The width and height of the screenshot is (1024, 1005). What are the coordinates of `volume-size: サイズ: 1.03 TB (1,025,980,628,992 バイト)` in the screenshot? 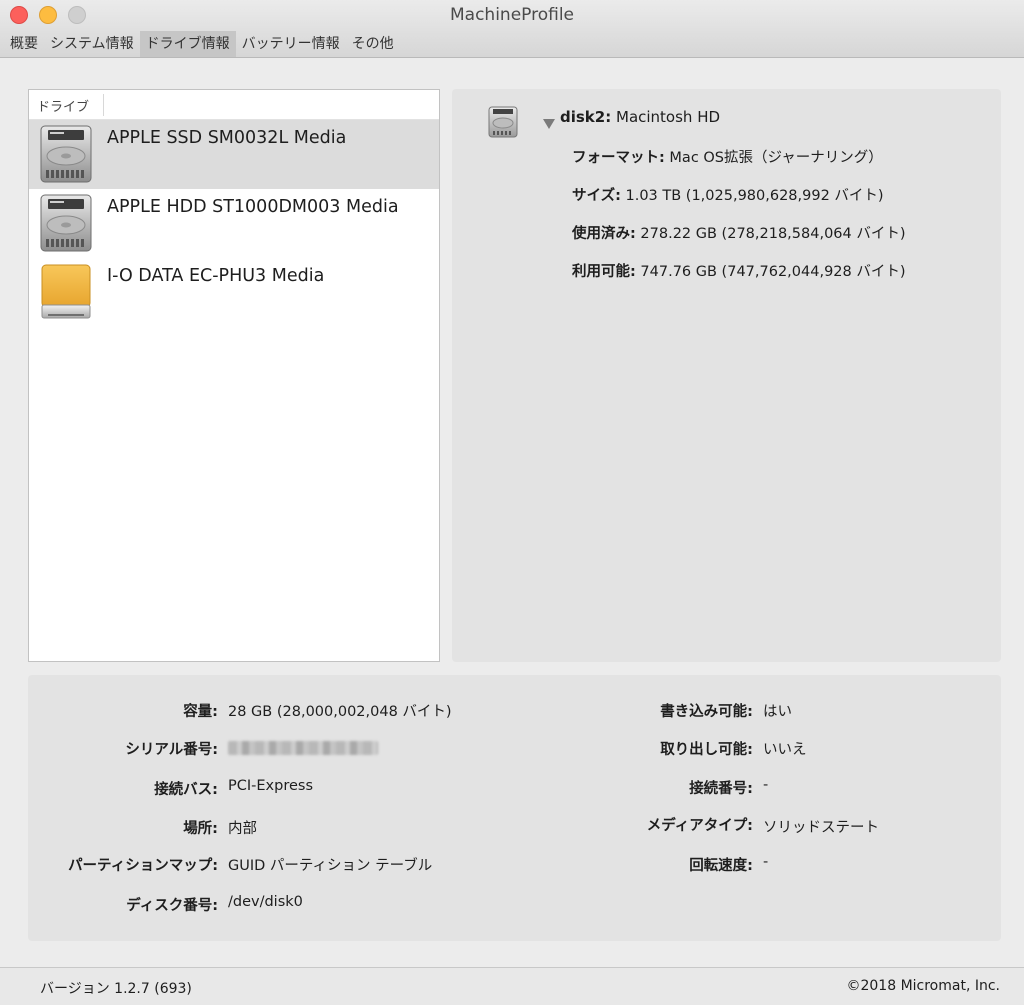 It's located at (728, 194).